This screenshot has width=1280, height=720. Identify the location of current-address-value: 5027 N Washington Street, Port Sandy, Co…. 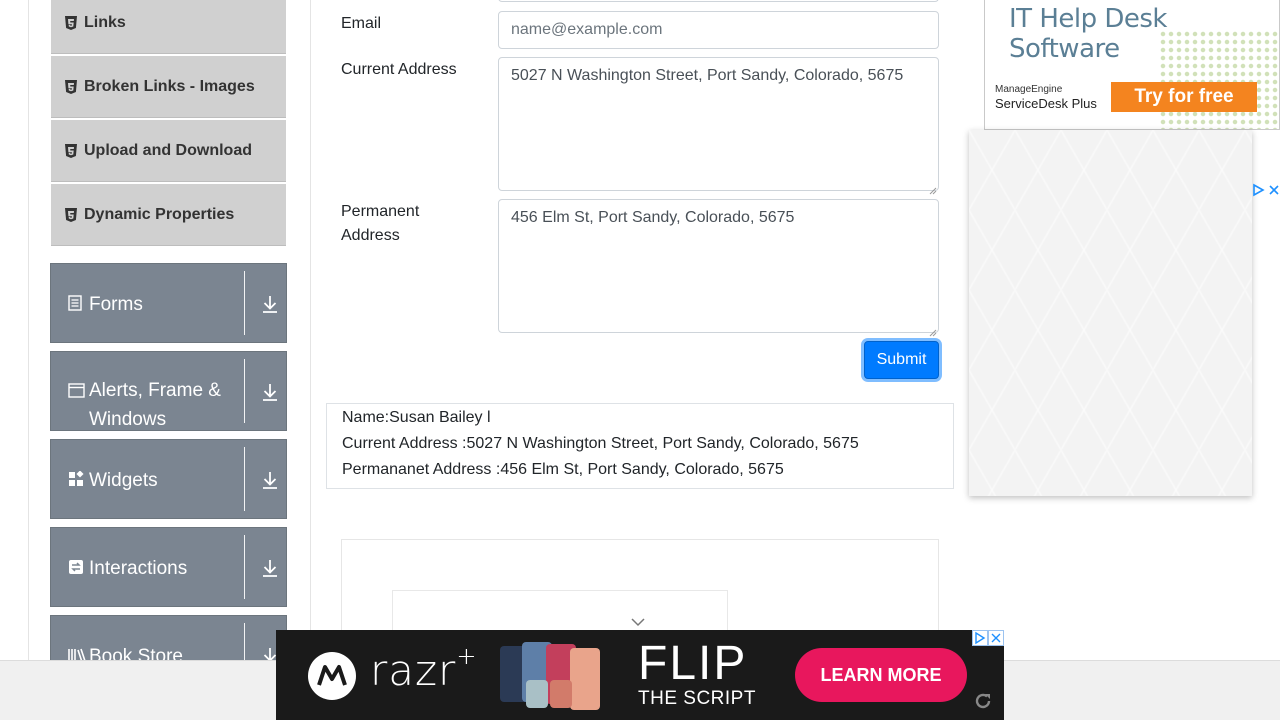
(707, 75).